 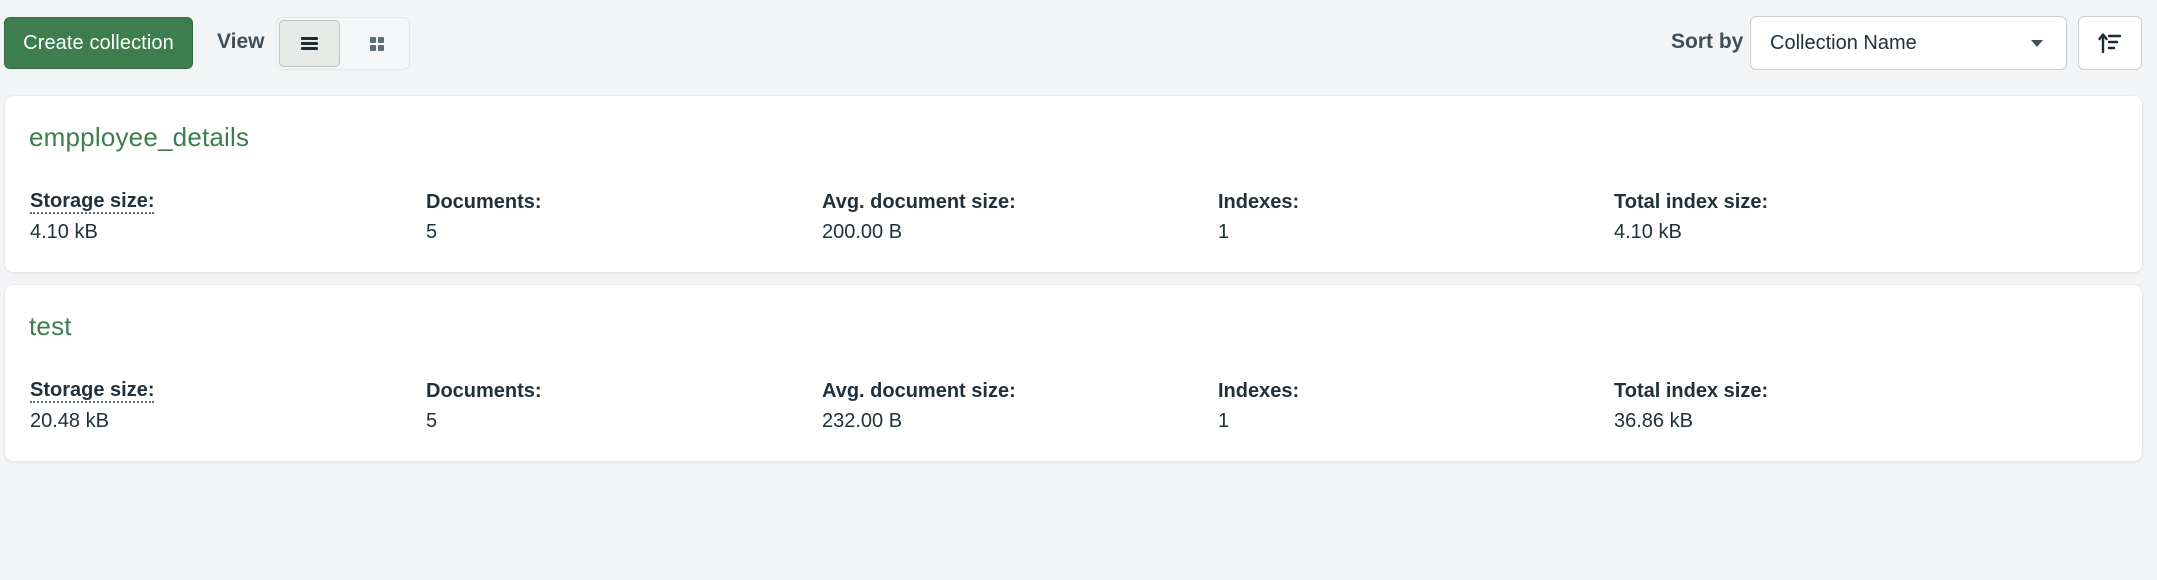 I want to click on storage-size-value: 4.10 kB, so click(x=64, y=232).